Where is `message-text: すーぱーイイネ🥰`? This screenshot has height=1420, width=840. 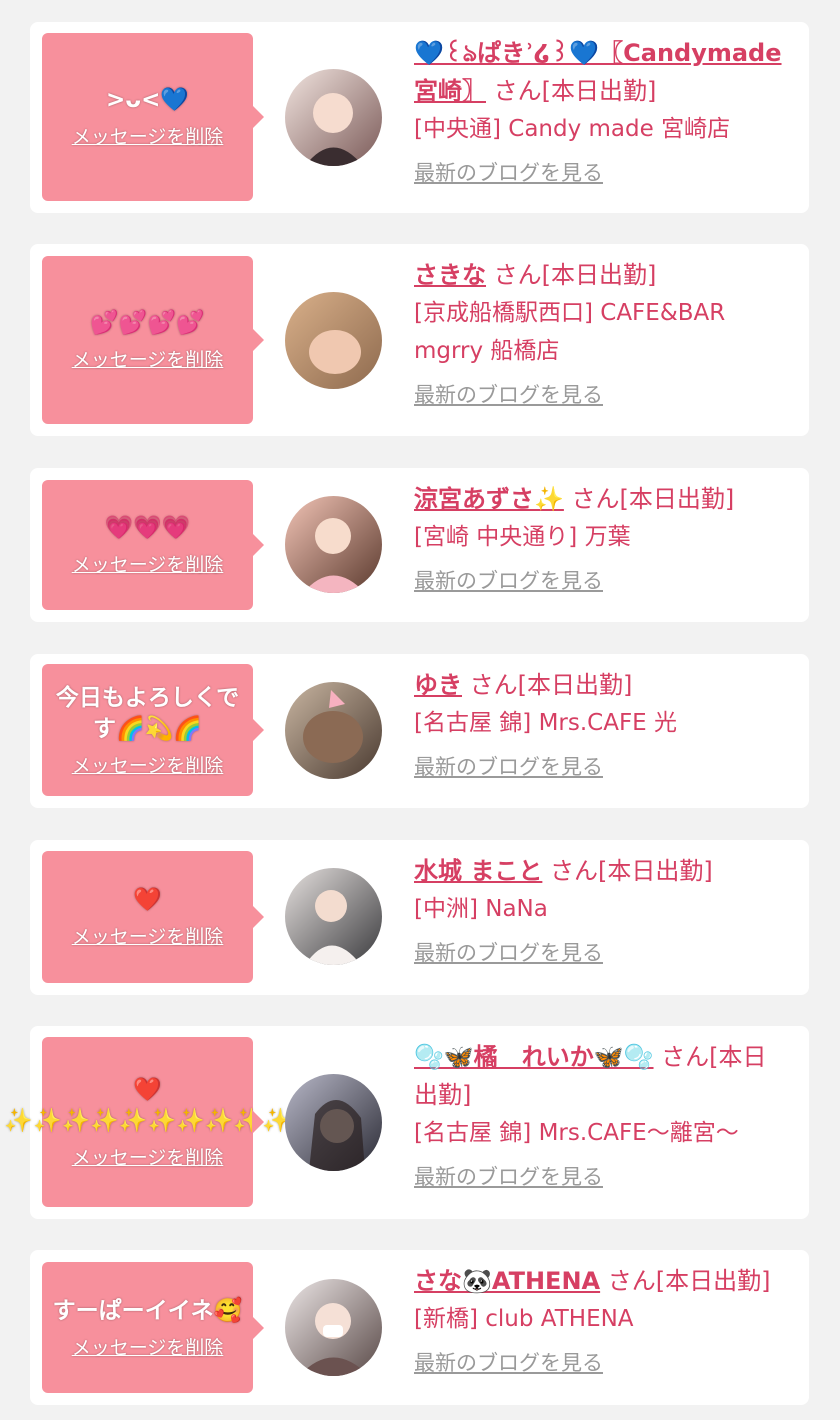 message-text: すーぱーイイネ🥰 is located at coordinates (147, 1310).